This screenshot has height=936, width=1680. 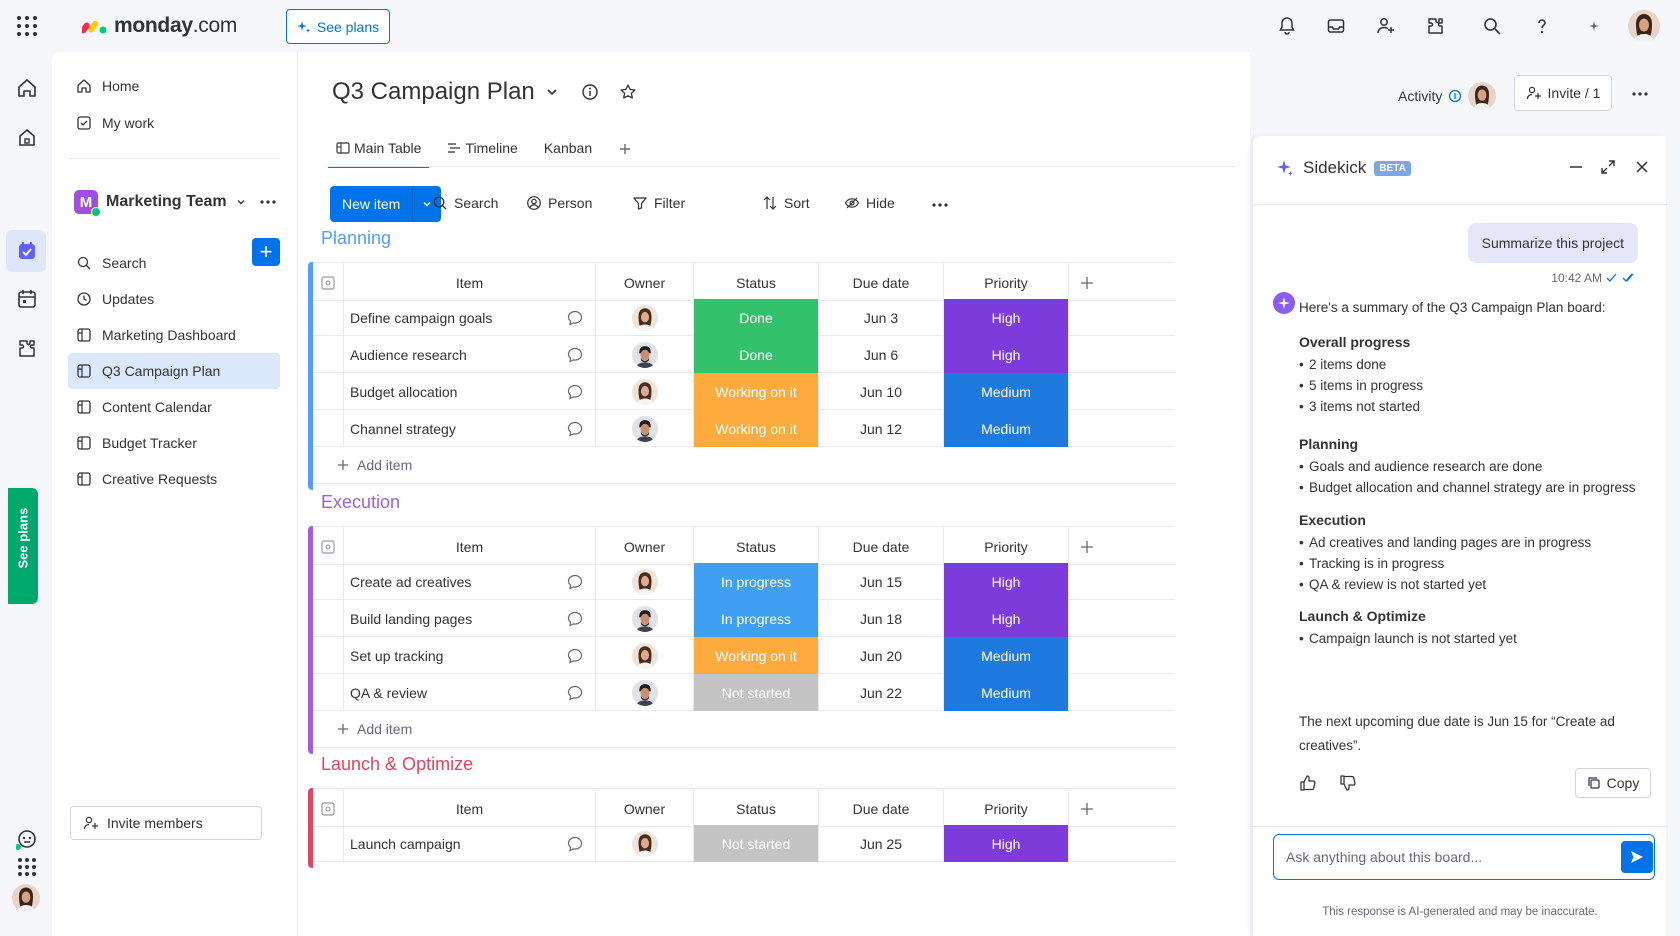 What do you see at coordinates (628, 92) in the screenshot?
I see `star-icon` at bounding box center [628, 92].